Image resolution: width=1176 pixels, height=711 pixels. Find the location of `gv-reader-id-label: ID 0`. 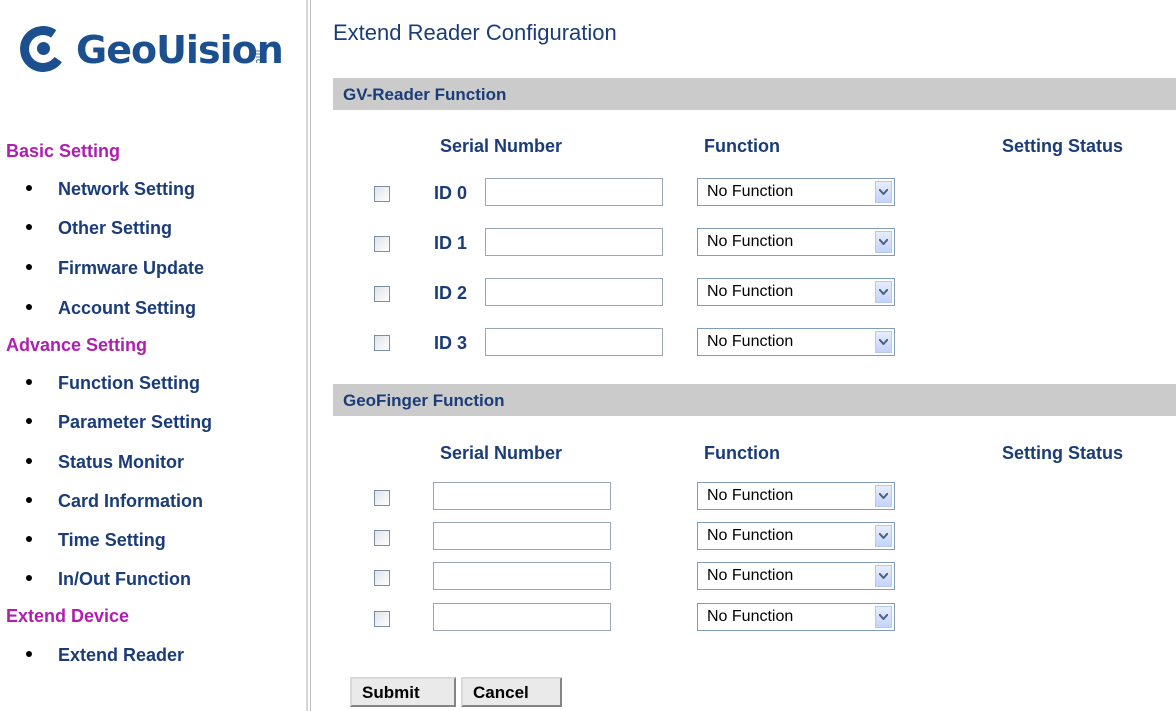

gv-reader-id-label: ID 0 is located at coordinates (451, 193).